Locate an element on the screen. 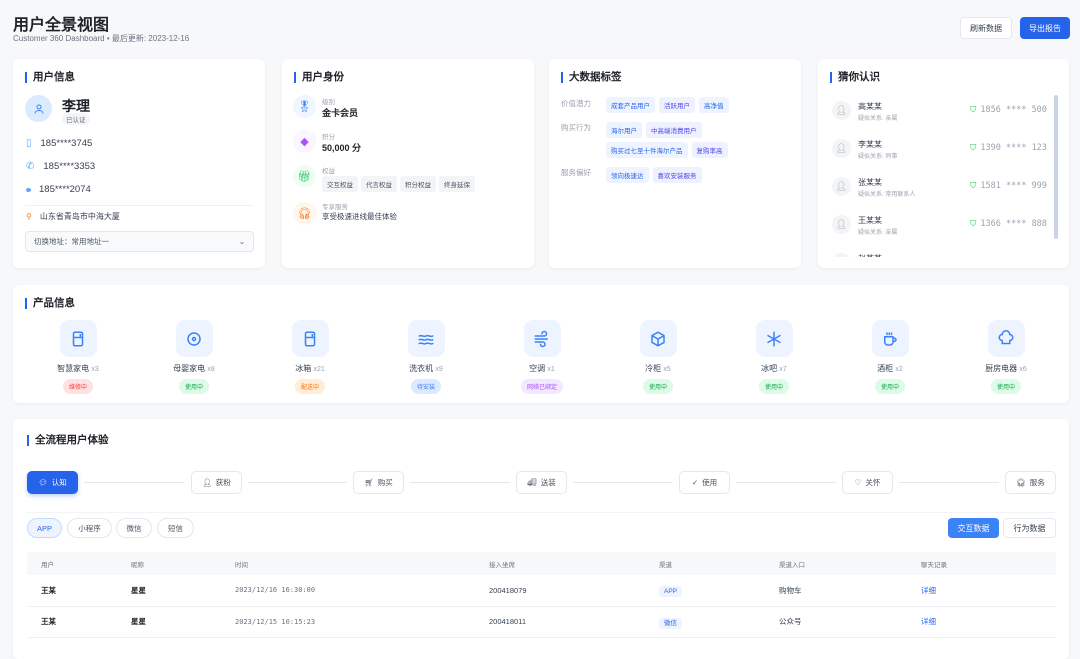 The width and height of the screenshot is (1080, 659). product-item: 空调 x1 网络已绑定 is located at coordinates (542, 357).